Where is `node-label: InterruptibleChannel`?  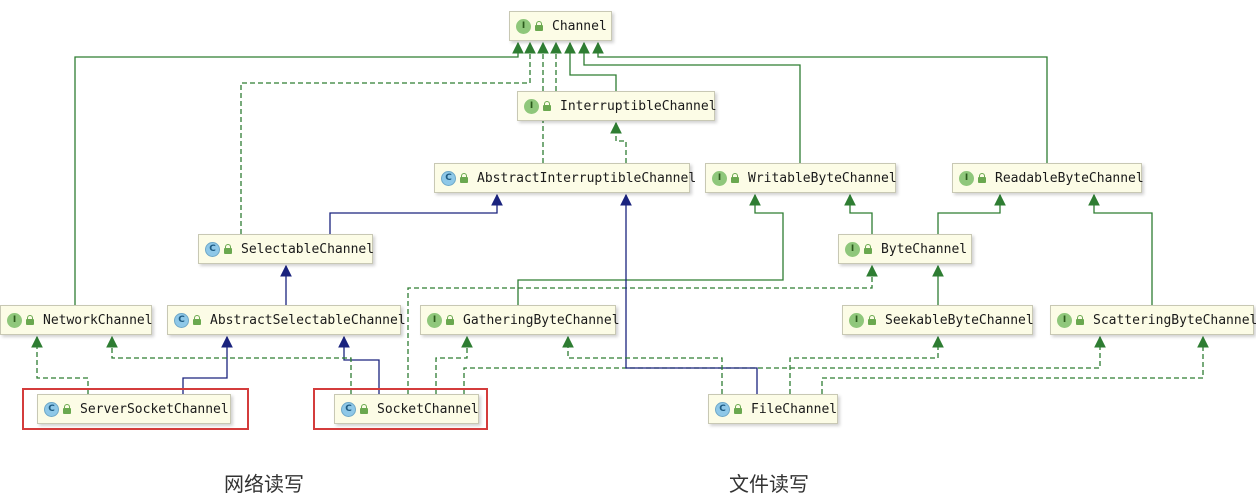
node-label: InterruptibleChannel is located at coordinates (638, 106).